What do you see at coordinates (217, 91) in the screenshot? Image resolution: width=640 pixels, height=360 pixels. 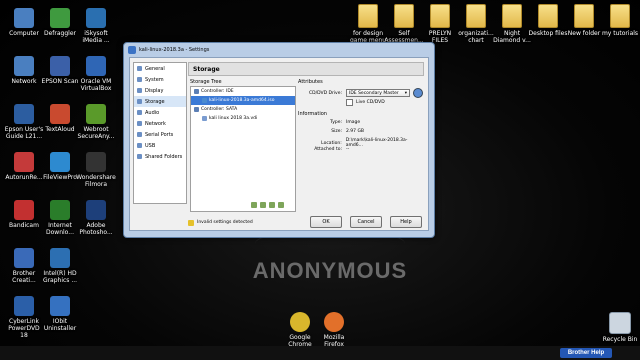 I see `tree-item-label: Controller: IDE` at bounding box center [217, 91].